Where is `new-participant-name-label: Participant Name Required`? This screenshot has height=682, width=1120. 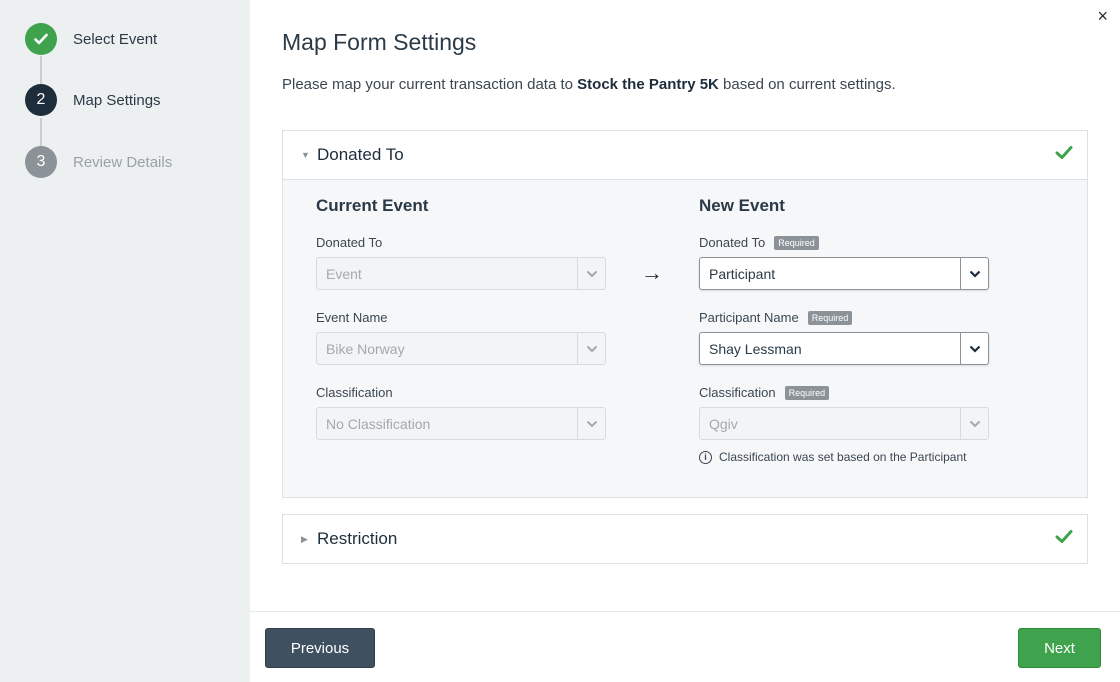
new-participant-name-label: Participant Name Required is located at coordinates (776, 317).